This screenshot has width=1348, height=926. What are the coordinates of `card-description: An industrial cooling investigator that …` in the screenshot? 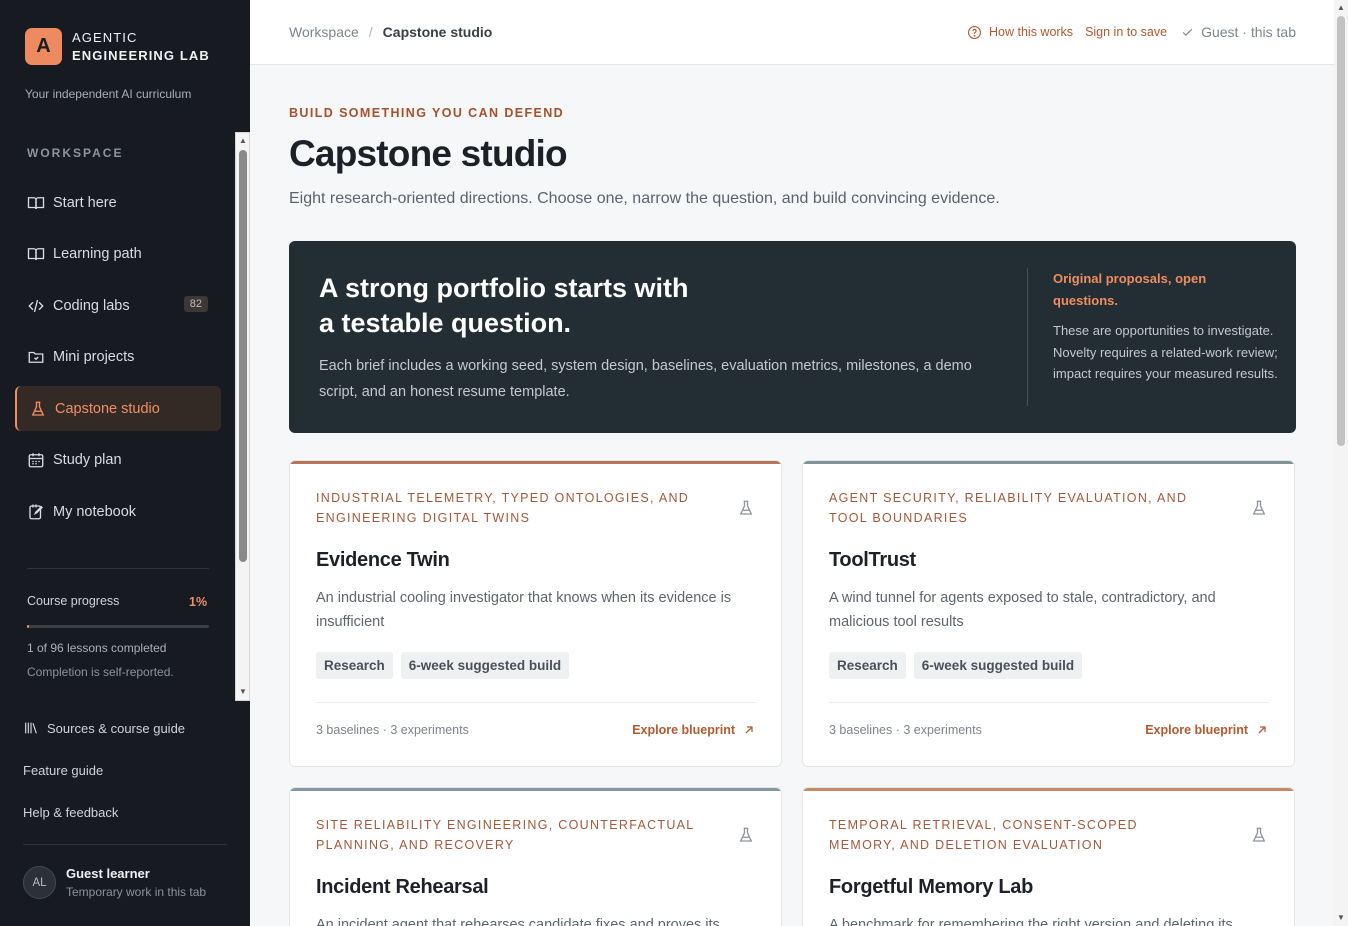 It's located at (524, 610).